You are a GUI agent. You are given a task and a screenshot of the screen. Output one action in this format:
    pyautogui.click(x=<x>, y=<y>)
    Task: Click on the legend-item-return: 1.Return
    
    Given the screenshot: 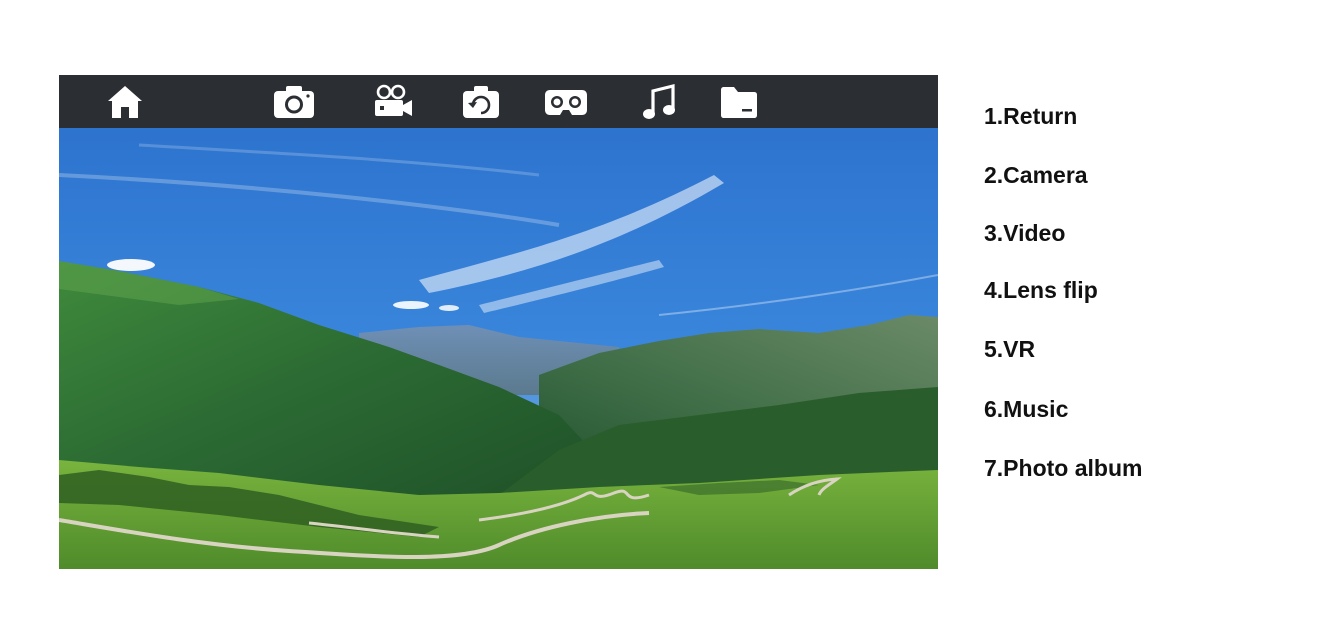 What is the action you would take?
    pyautogui.click(x=1031, y=116)
    